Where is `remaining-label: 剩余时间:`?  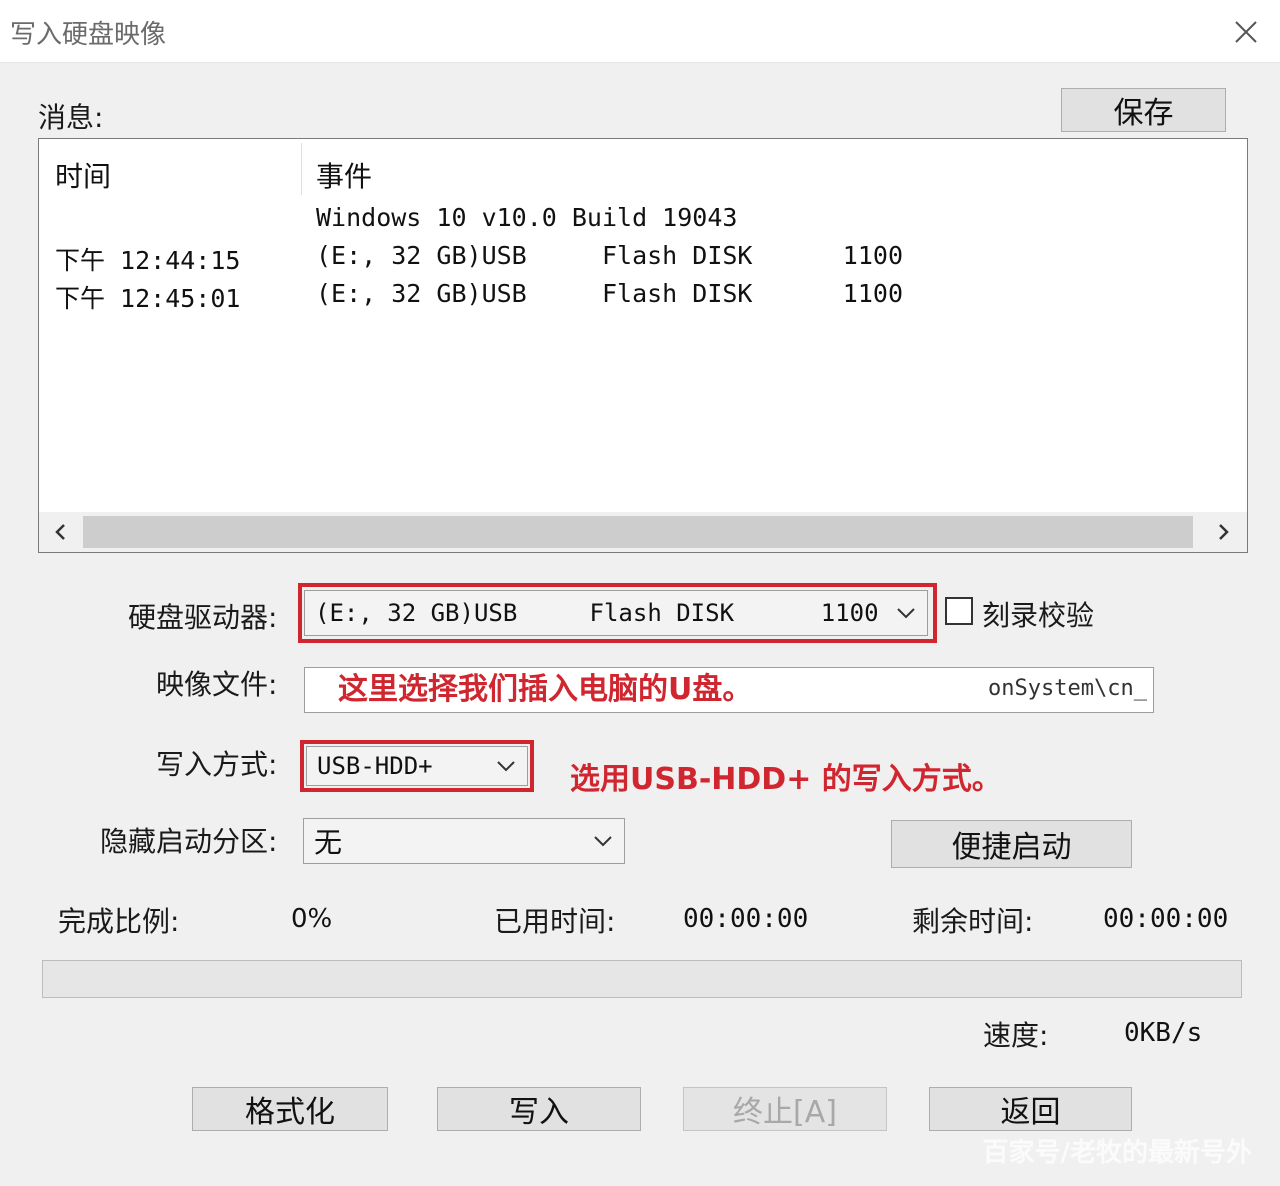
remaining-label: 剩余时间: is located at coordinates (973, 921).